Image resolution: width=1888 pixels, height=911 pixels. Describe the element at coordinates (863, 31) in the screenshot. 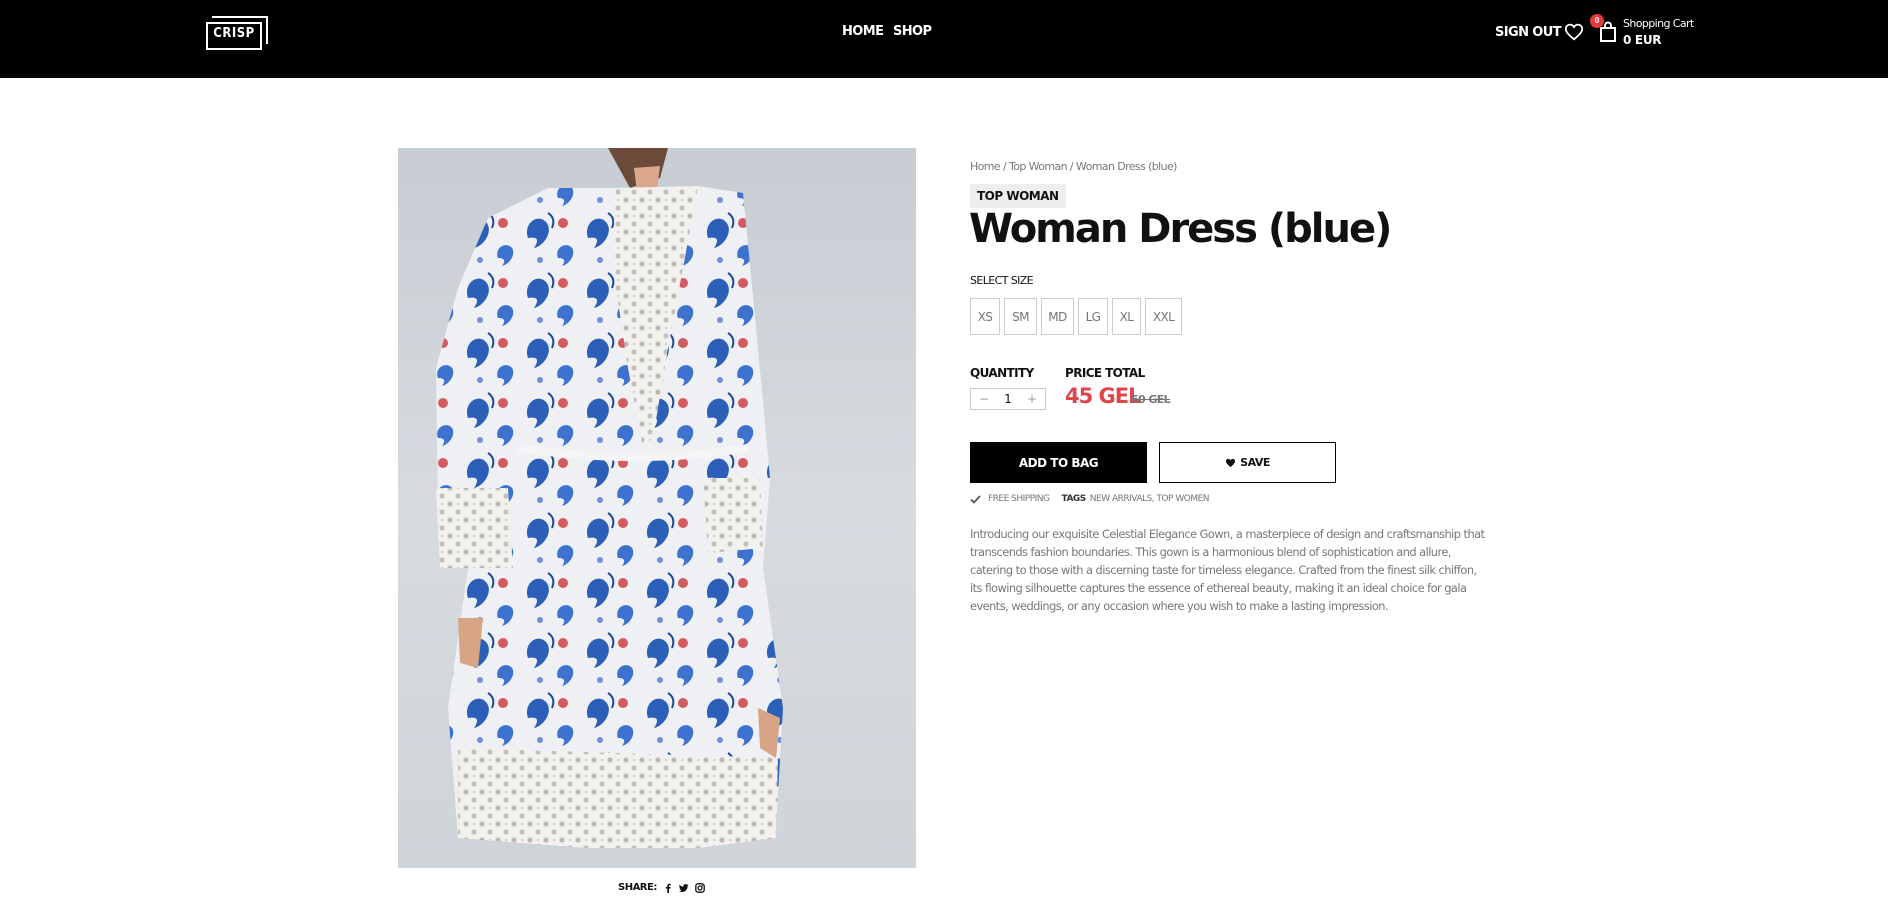

I see `nav-home-link: HOME` at that location.